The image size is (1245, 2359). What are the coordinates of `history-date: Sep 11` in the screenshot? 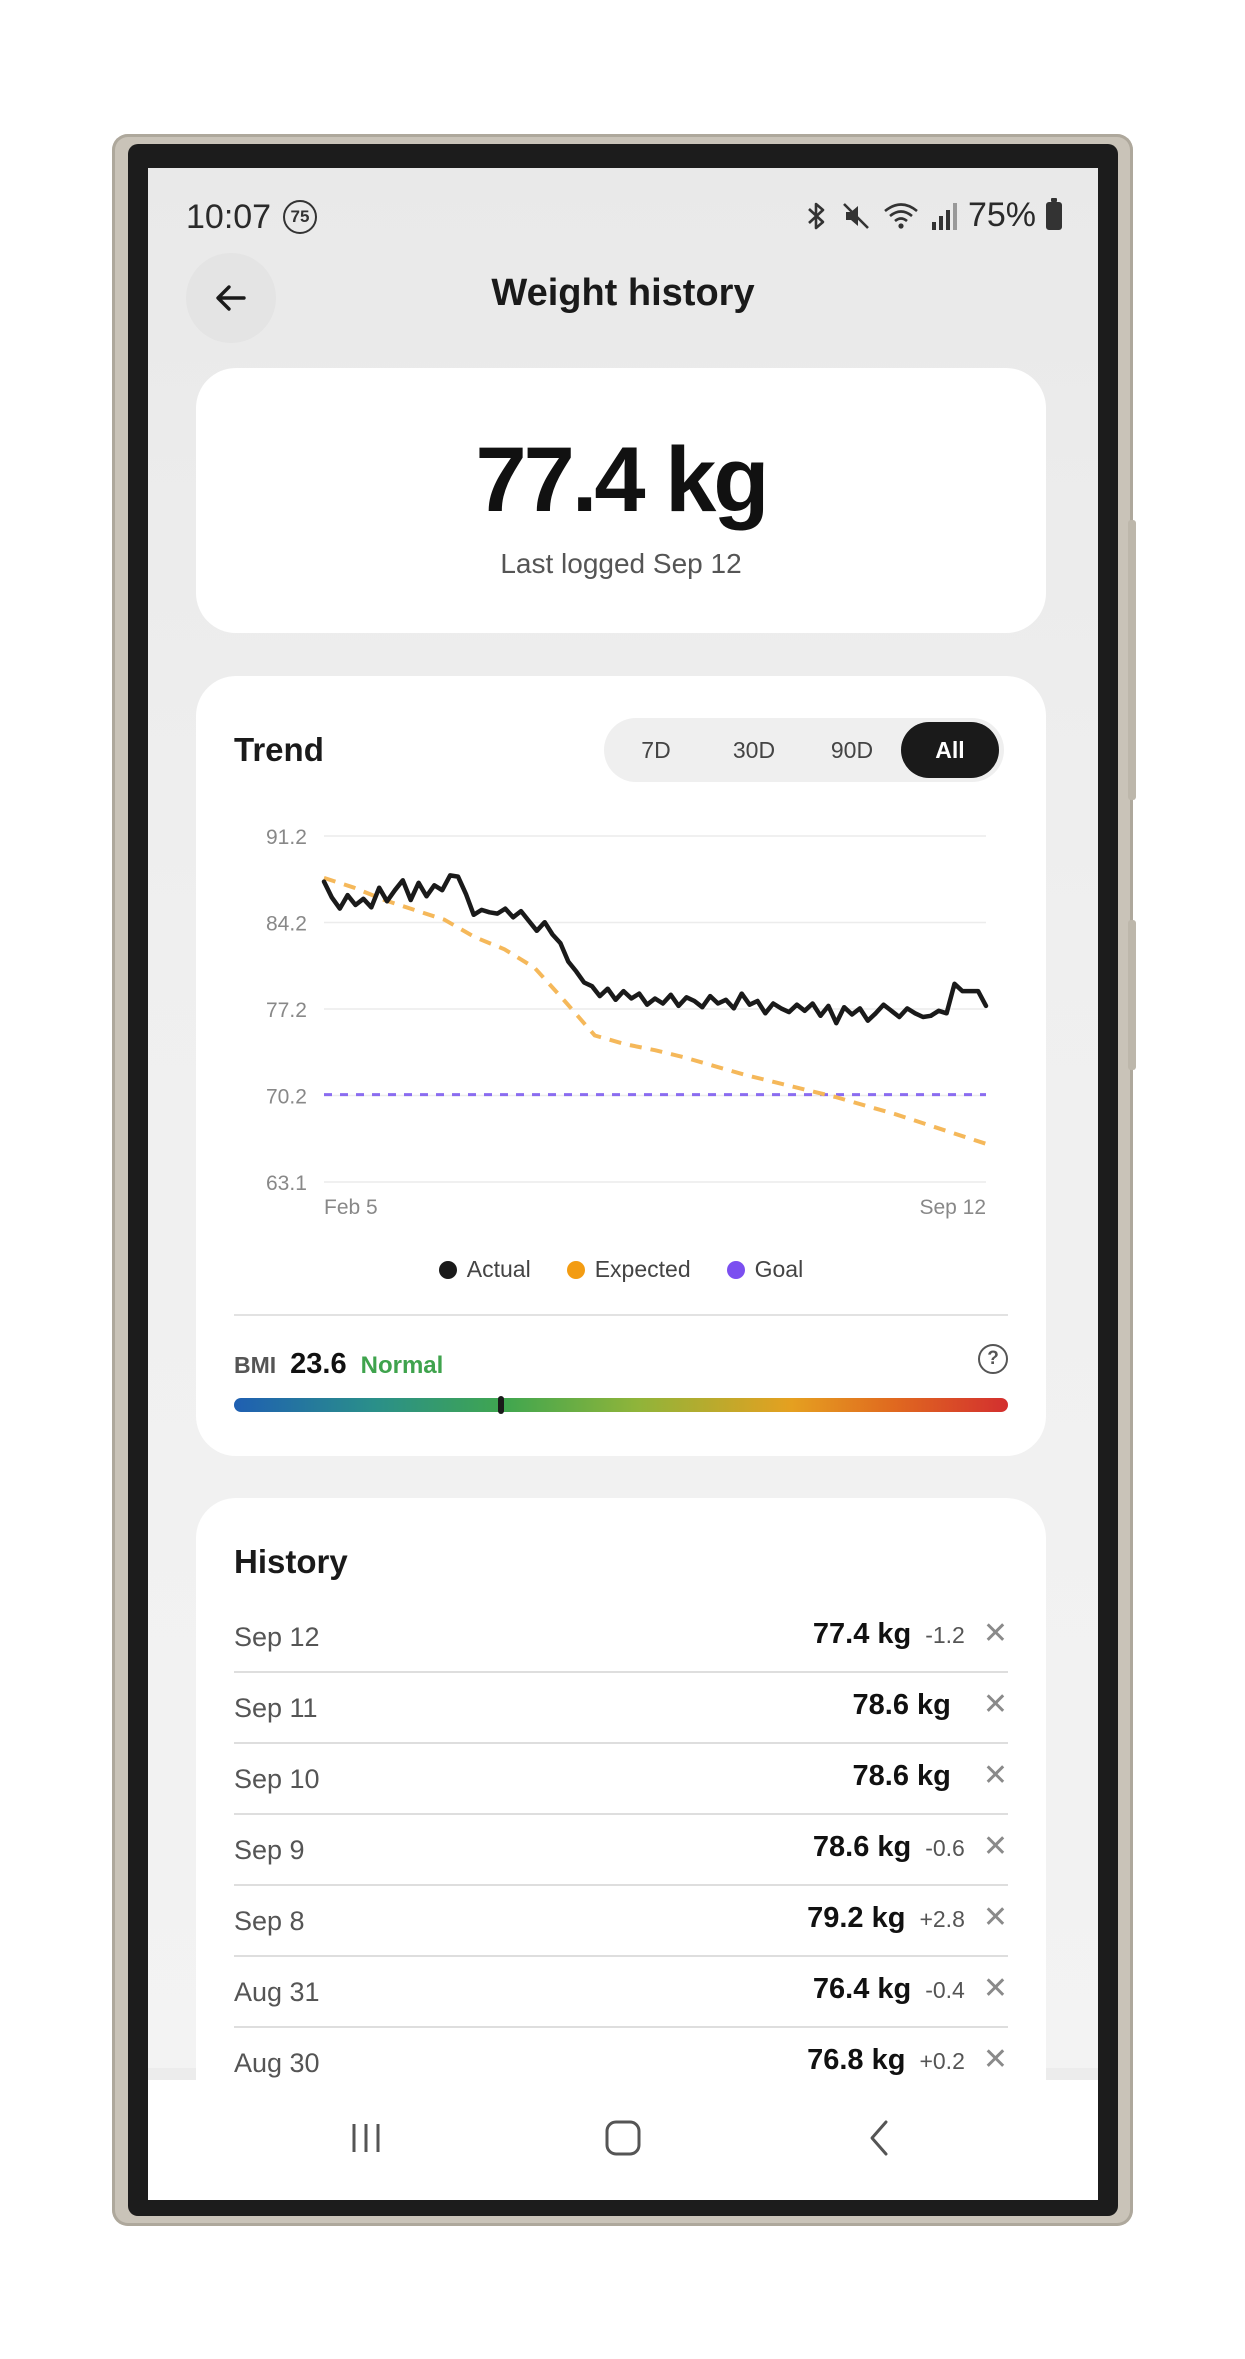 It's located at (276, 1708).